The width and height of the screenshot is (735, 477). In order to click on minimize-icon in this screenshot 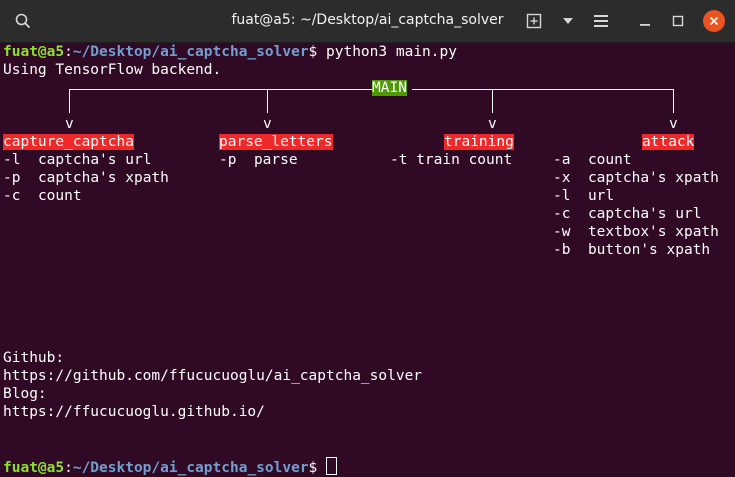, I will do `click(645, 21)`.